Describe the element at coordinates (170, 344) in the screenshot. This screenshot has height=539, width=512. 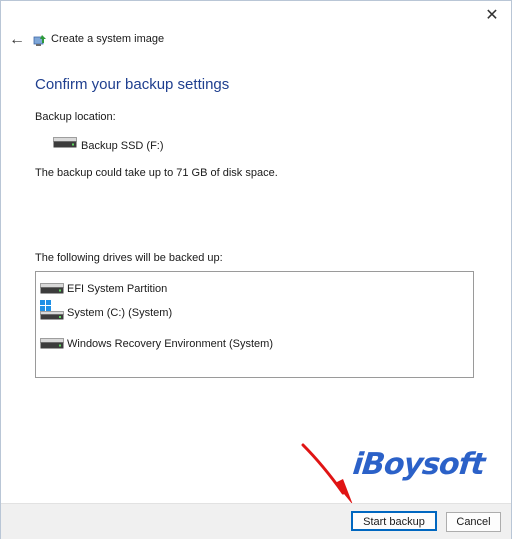
I see `drive-name: Windows Recovery Environment (System)` at that location.